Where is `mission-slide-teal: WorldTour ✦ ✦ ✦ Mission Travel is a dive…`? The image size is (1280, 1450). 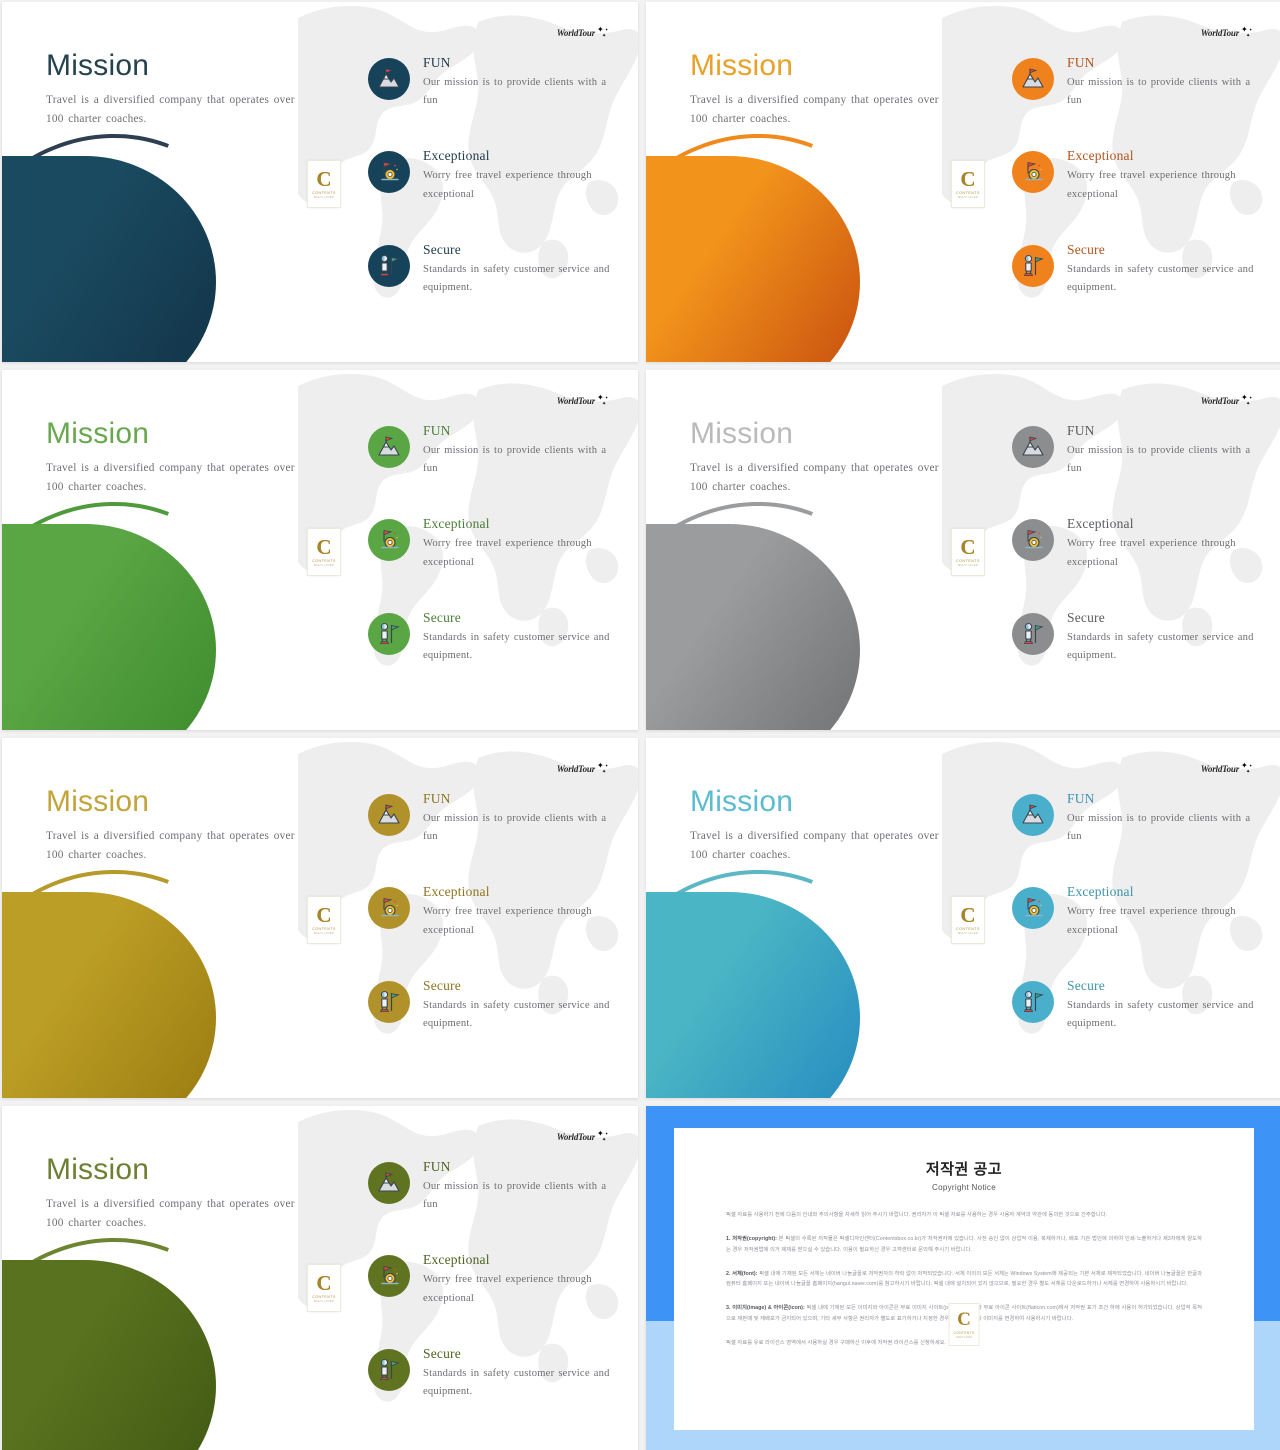 mission-slide-teal: WorldTour ✦ ✦ ✦ Mission Travel is a dive… is located at coordinates (963, 918).